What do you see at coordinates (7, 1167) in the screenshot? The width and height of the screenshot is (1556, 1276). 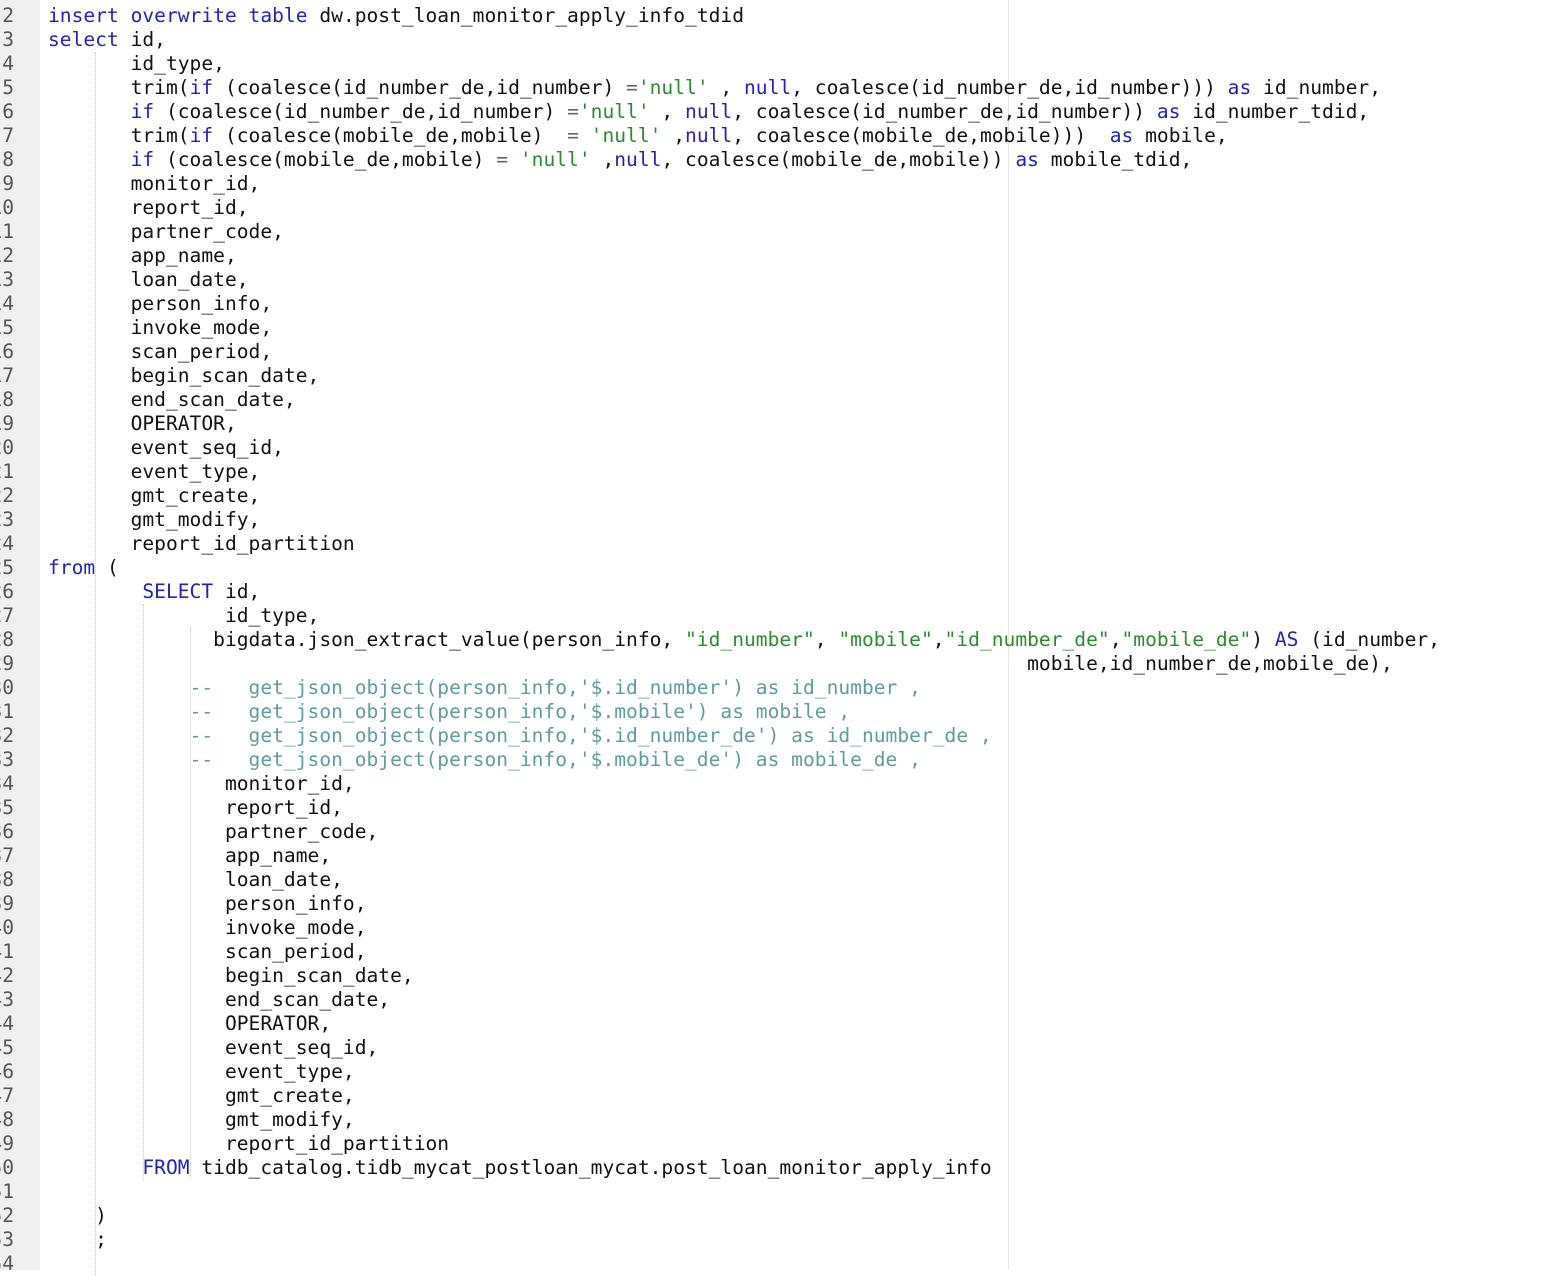 I see `line-number: 50` at bounding box center [7, 1167].